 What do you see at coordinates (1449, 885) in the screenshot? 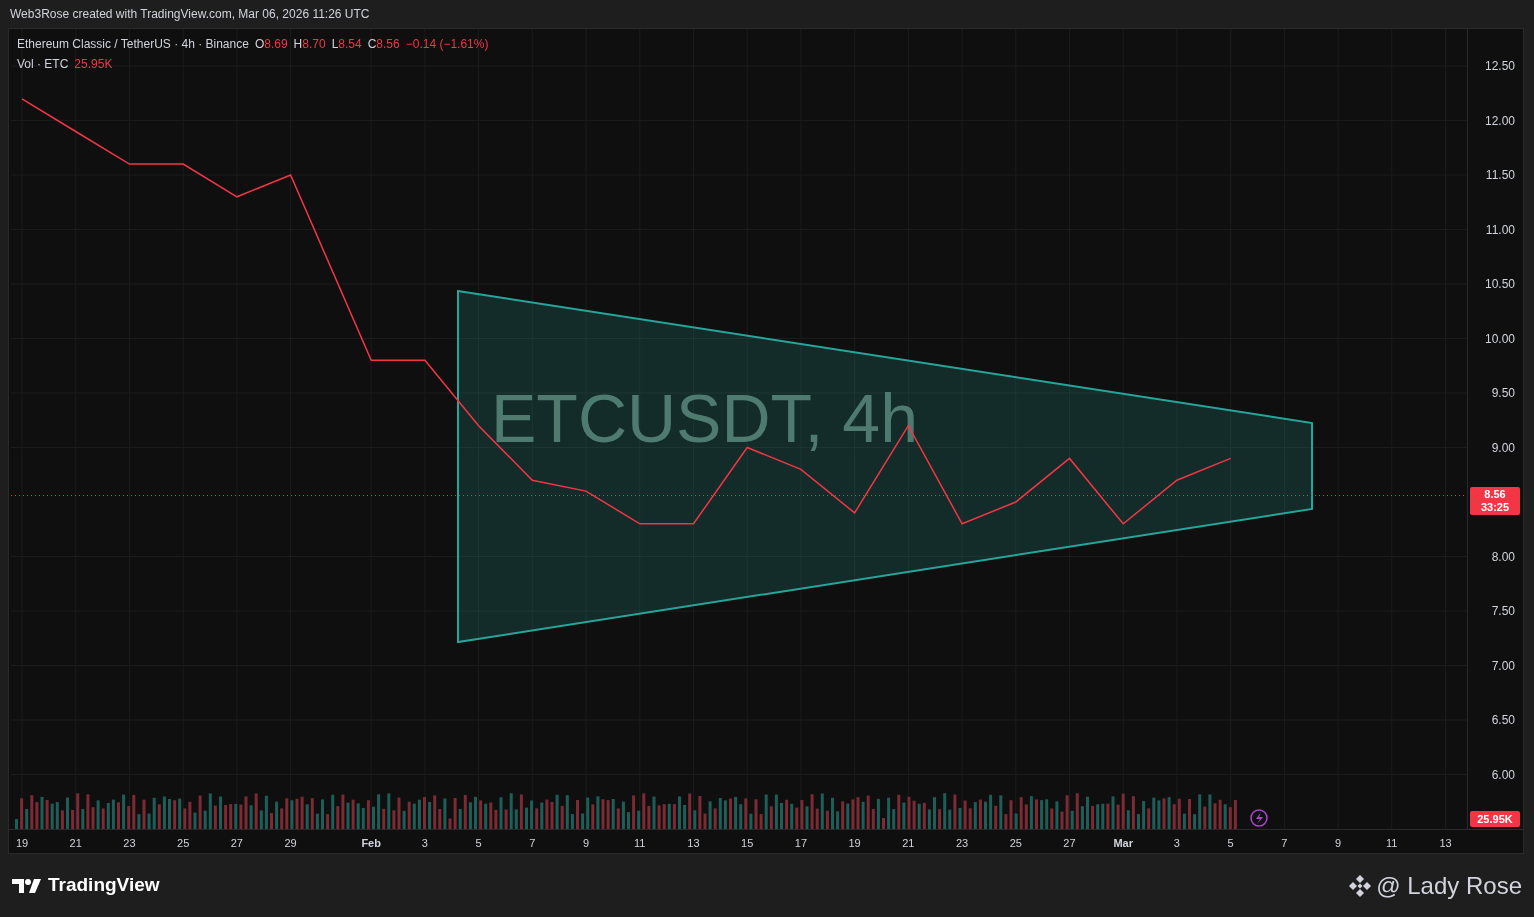
I see `author-signature: @ Lady Rose` at bounding box center [1449, 885].